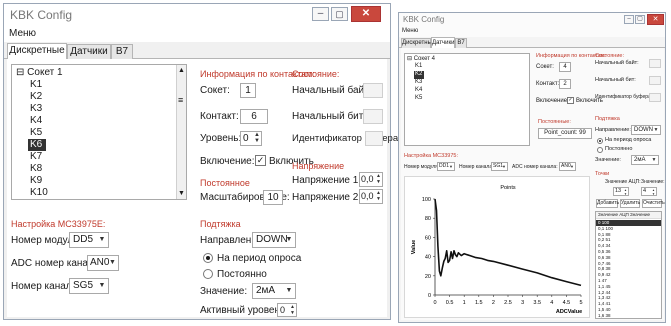 This screenshot has height=326, width=671. I want to click on clear-points-button: Очистить, so click(653, 203).